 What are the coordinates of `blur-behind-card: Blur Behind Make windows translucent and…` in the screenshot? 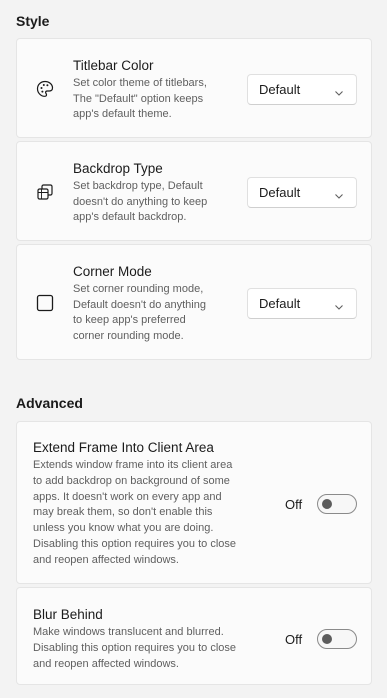 It's located at (194, 636).